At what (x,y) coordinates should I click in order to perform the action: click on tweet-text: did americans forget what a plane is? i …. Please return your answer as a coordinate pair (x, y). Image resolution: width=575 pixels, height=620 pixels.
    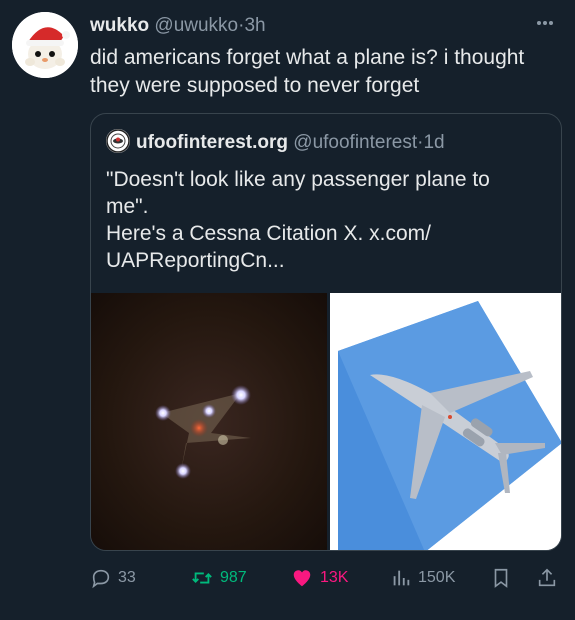
    Looking at the image, I should click on (307, 71).